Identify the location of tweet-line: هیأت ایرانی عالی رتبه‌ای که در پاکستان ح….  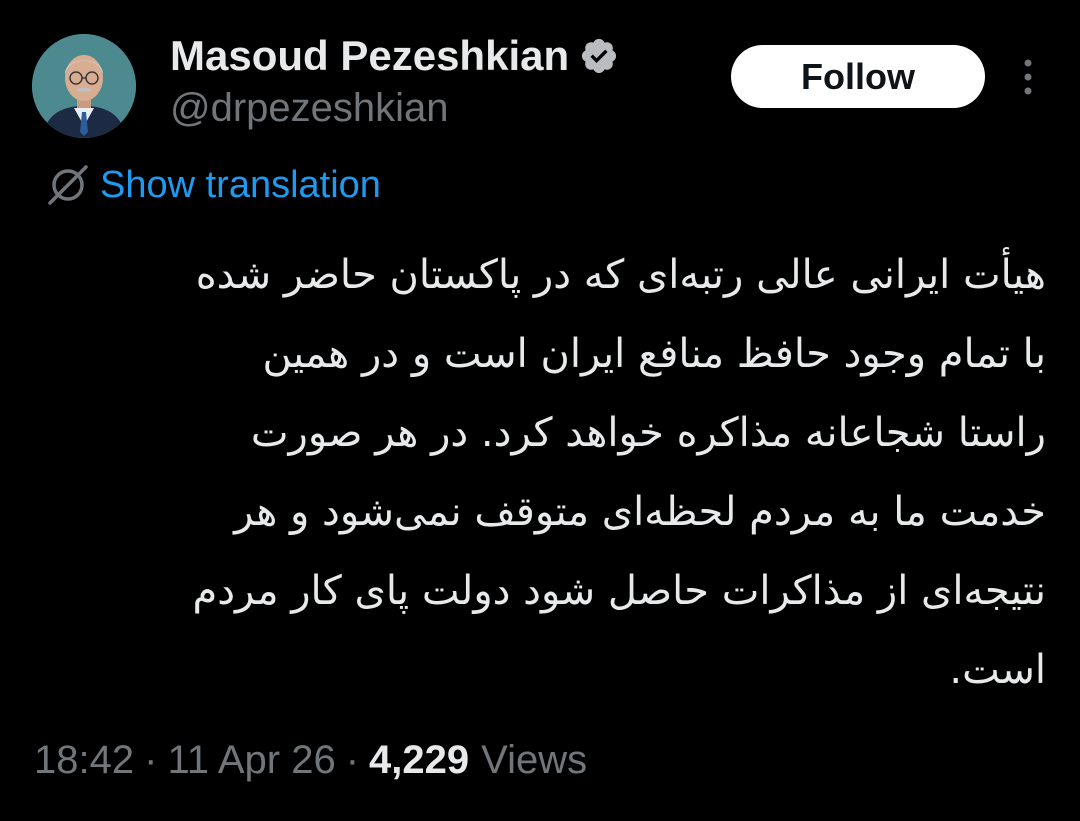
(620, 275).